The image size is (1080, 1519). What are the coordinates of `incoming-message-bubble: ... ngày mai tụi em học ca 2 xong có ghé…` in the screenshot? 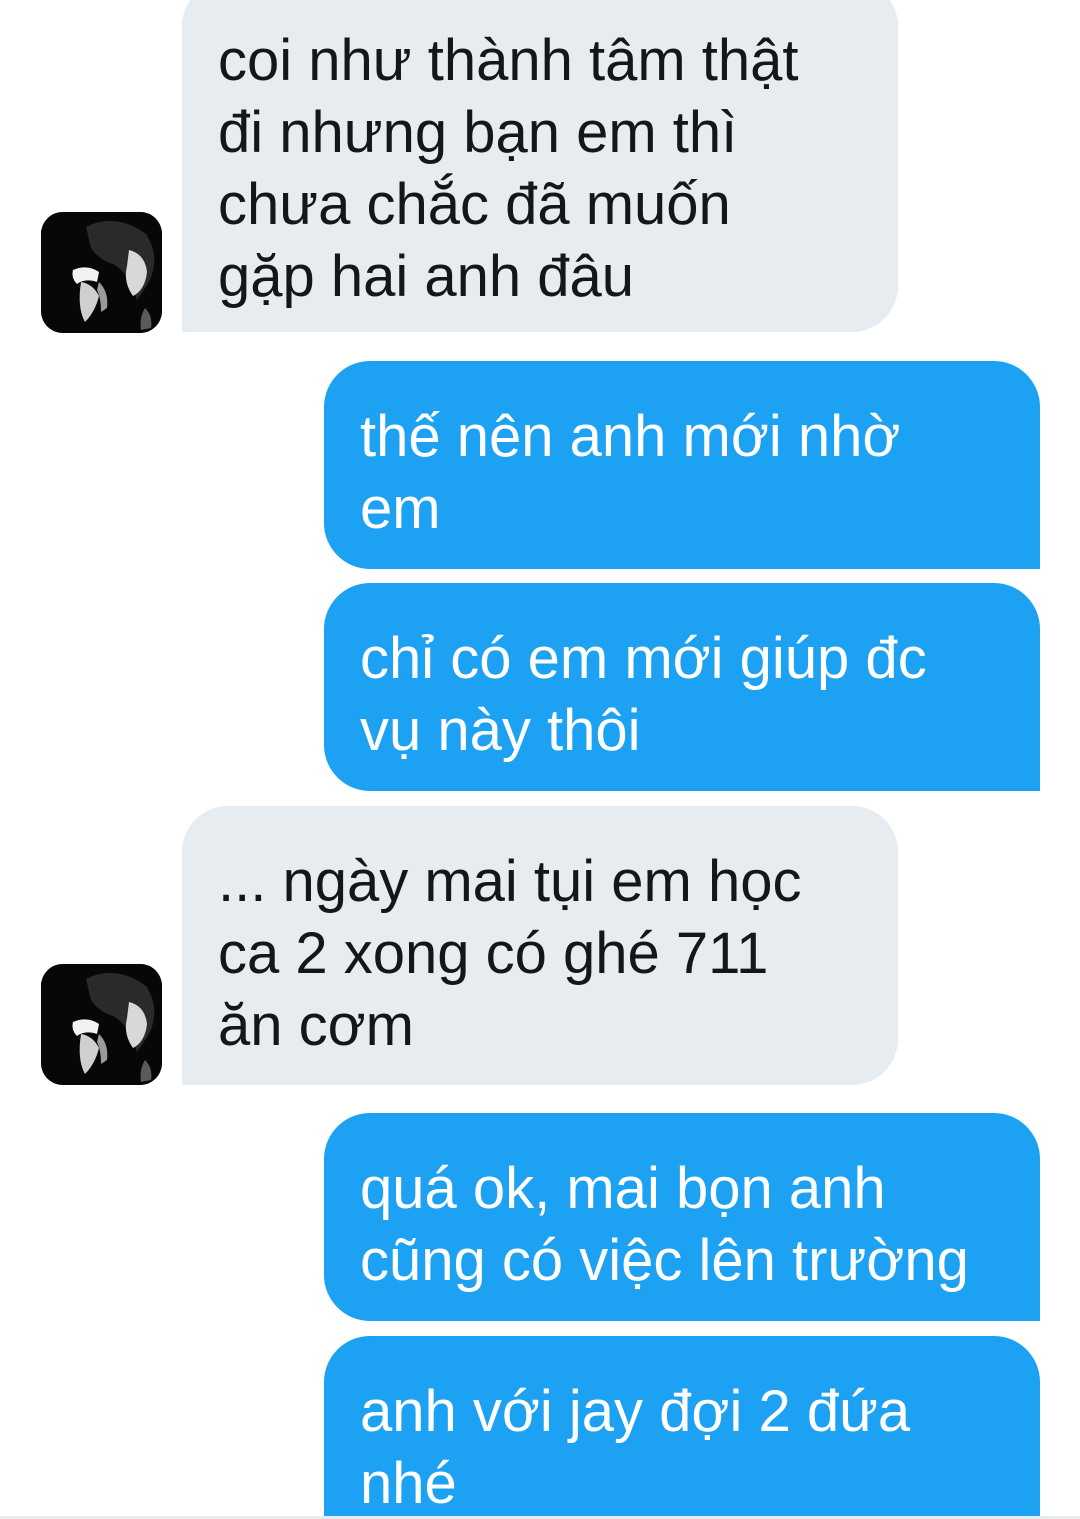 It's located at (540, 945).